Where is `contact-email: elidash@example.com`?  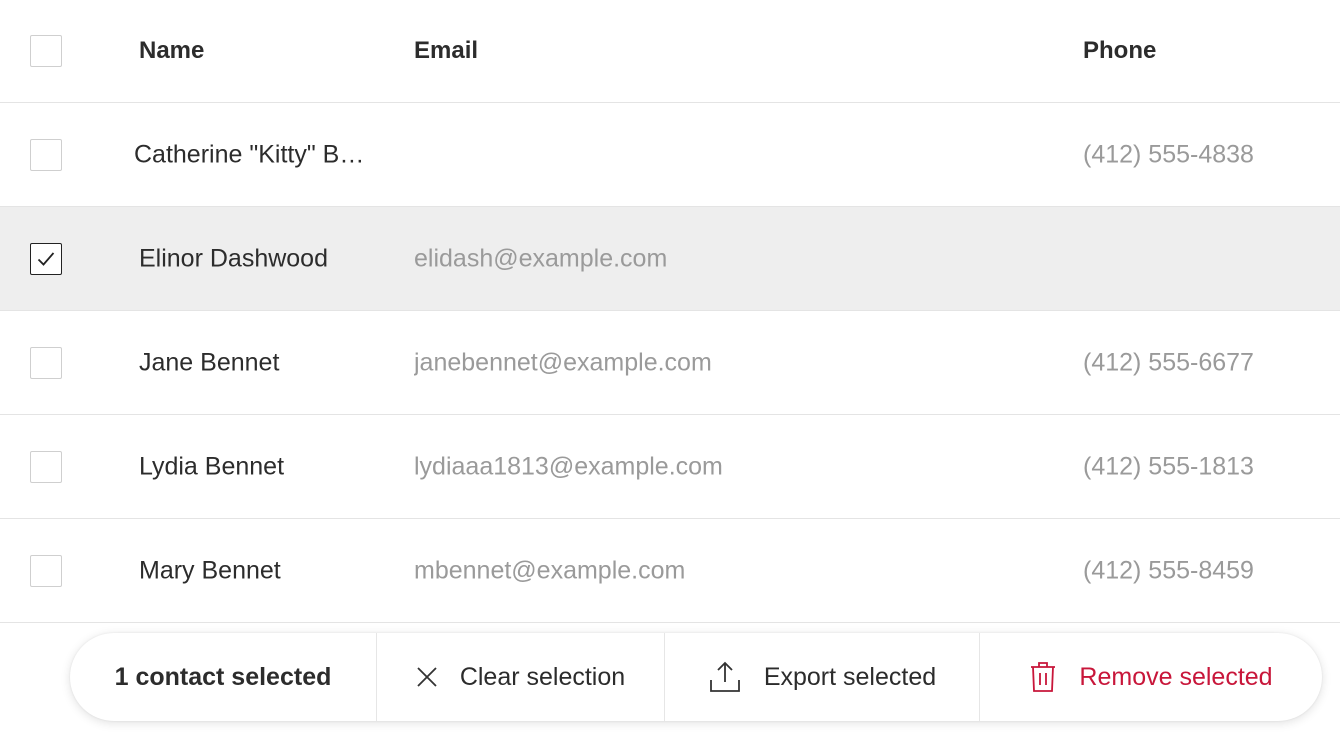 contact-email: elidash@example.com is located at coordinates (541, 258).